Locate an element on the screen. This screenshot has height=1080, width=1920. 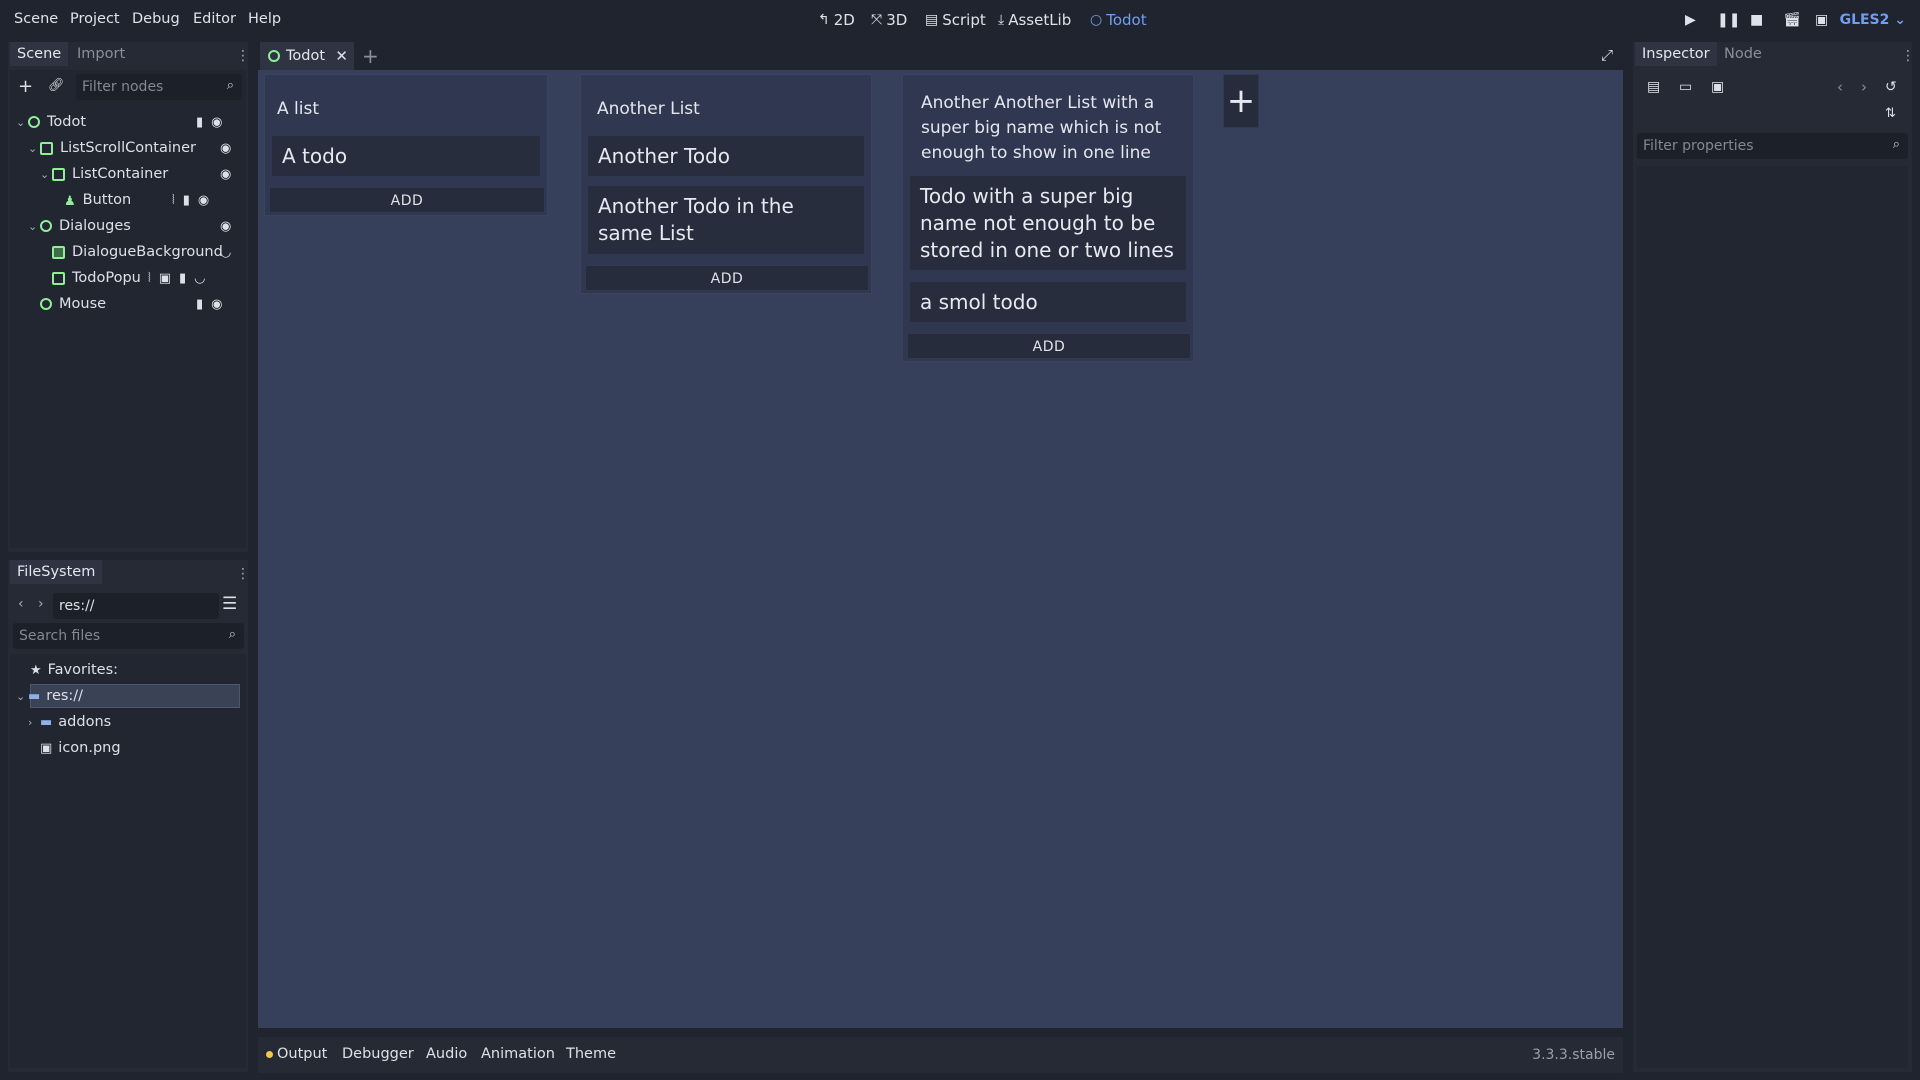
scene-instance-icon: ▣ is located at coordinates (165, 278).